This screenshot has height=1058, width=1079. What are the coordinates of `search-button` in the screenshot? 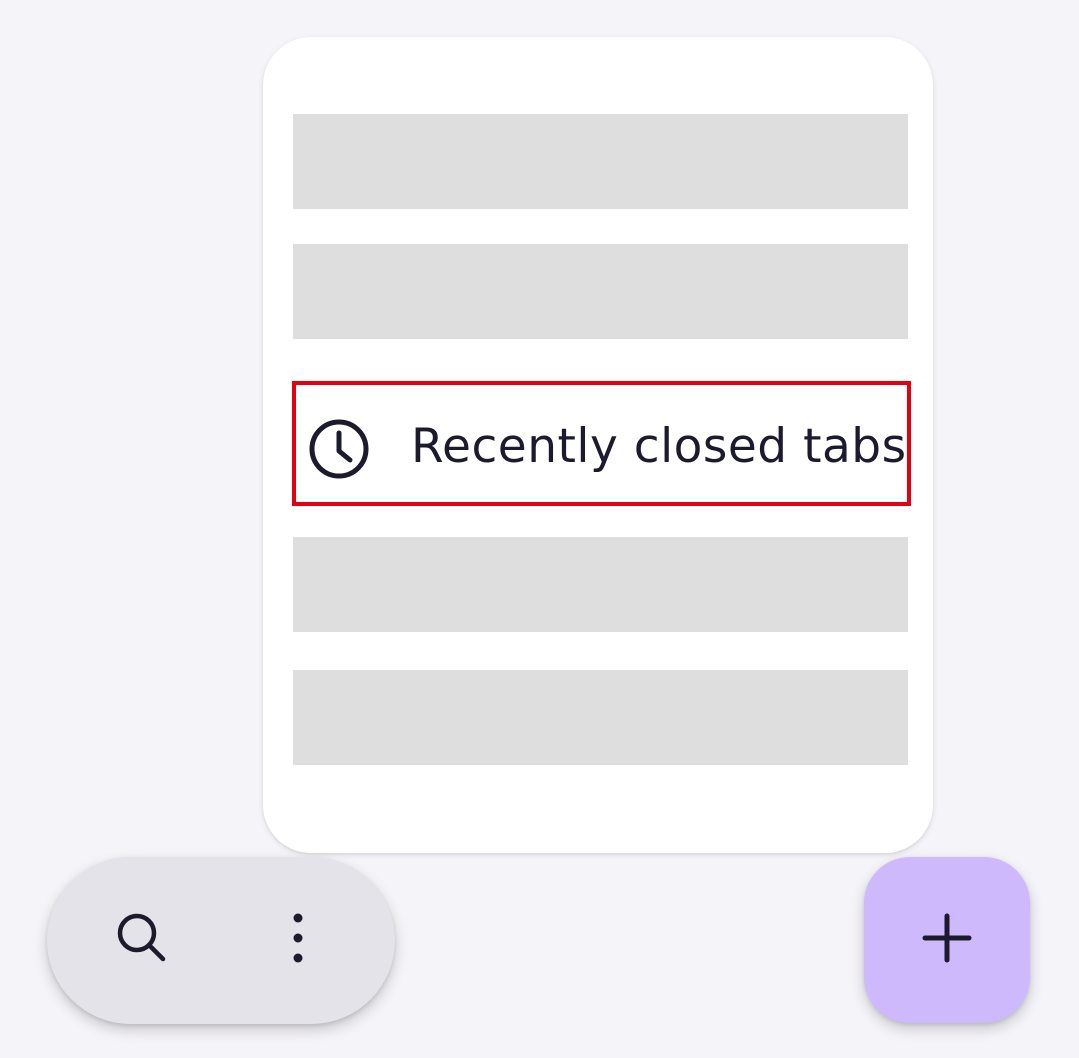 It's located at (142, 940).